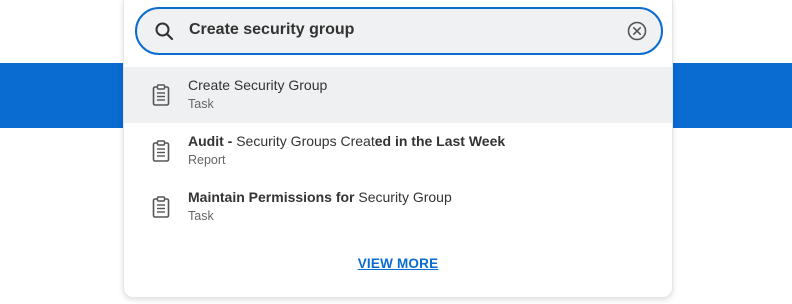  Describe the element at coordinates (212, 141) in the screenshot. I see `search-result-title-part: Audit -` at that location.